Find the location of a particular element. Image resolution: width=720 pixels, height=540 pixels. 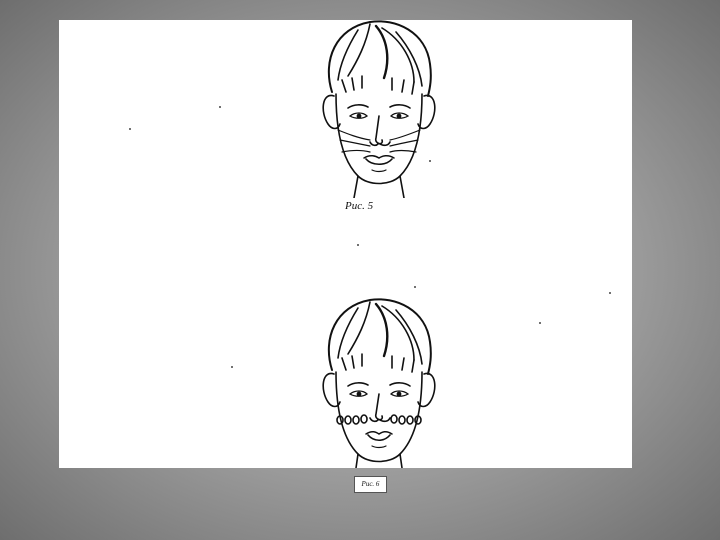

figure-caption-bottom: Рис. 6 is located at coordinates (370, 484).